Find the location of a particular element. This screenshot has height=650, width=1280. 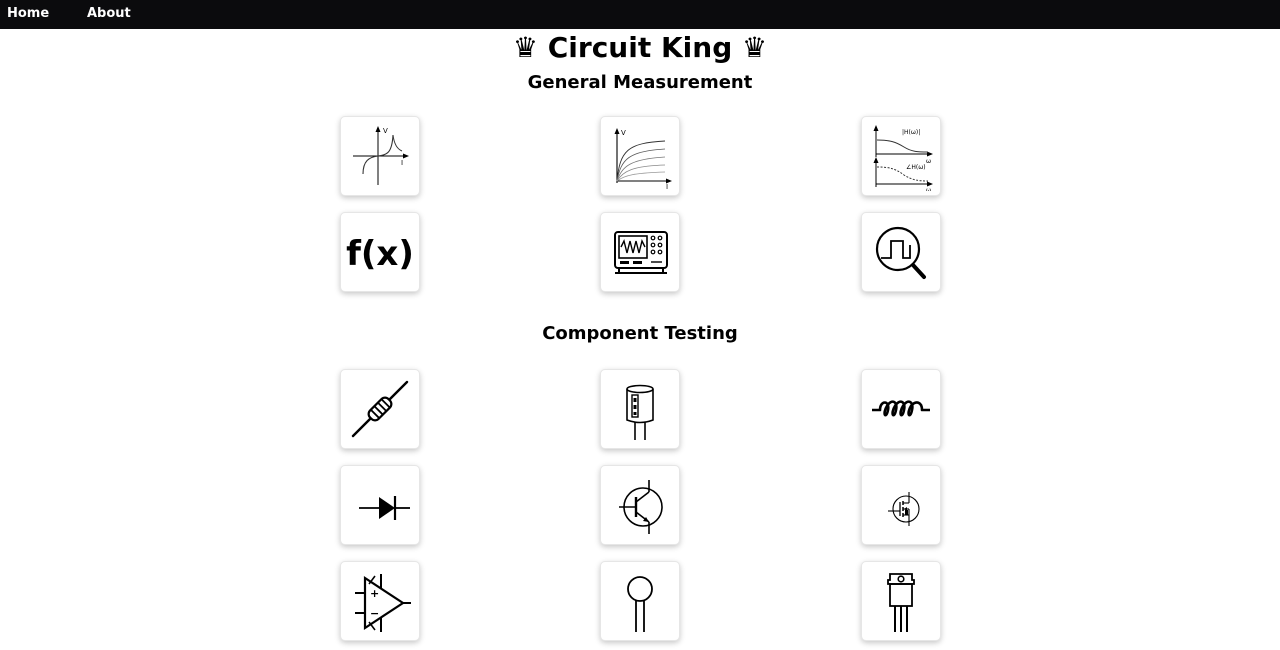

op-amp-tile: + − is located at coordinates (380, 601).